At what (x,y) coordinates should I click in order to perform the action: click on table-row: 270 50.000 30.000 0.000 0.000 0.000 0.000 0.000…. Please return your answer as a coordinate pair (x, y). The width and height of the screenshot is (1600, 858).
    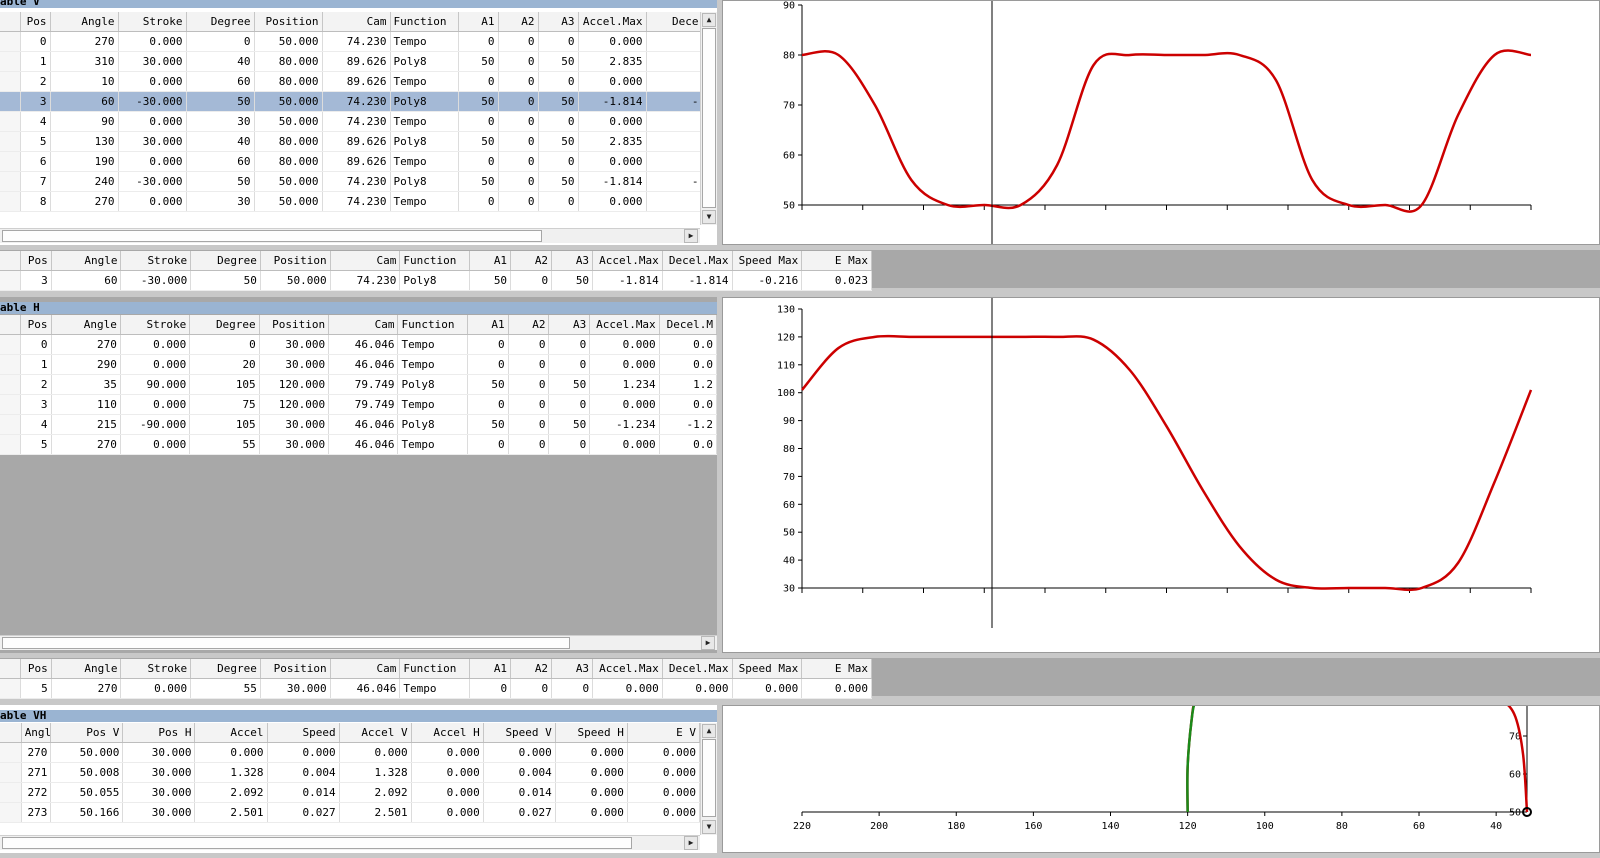
    Looking at the image, I should click on (350, 752).